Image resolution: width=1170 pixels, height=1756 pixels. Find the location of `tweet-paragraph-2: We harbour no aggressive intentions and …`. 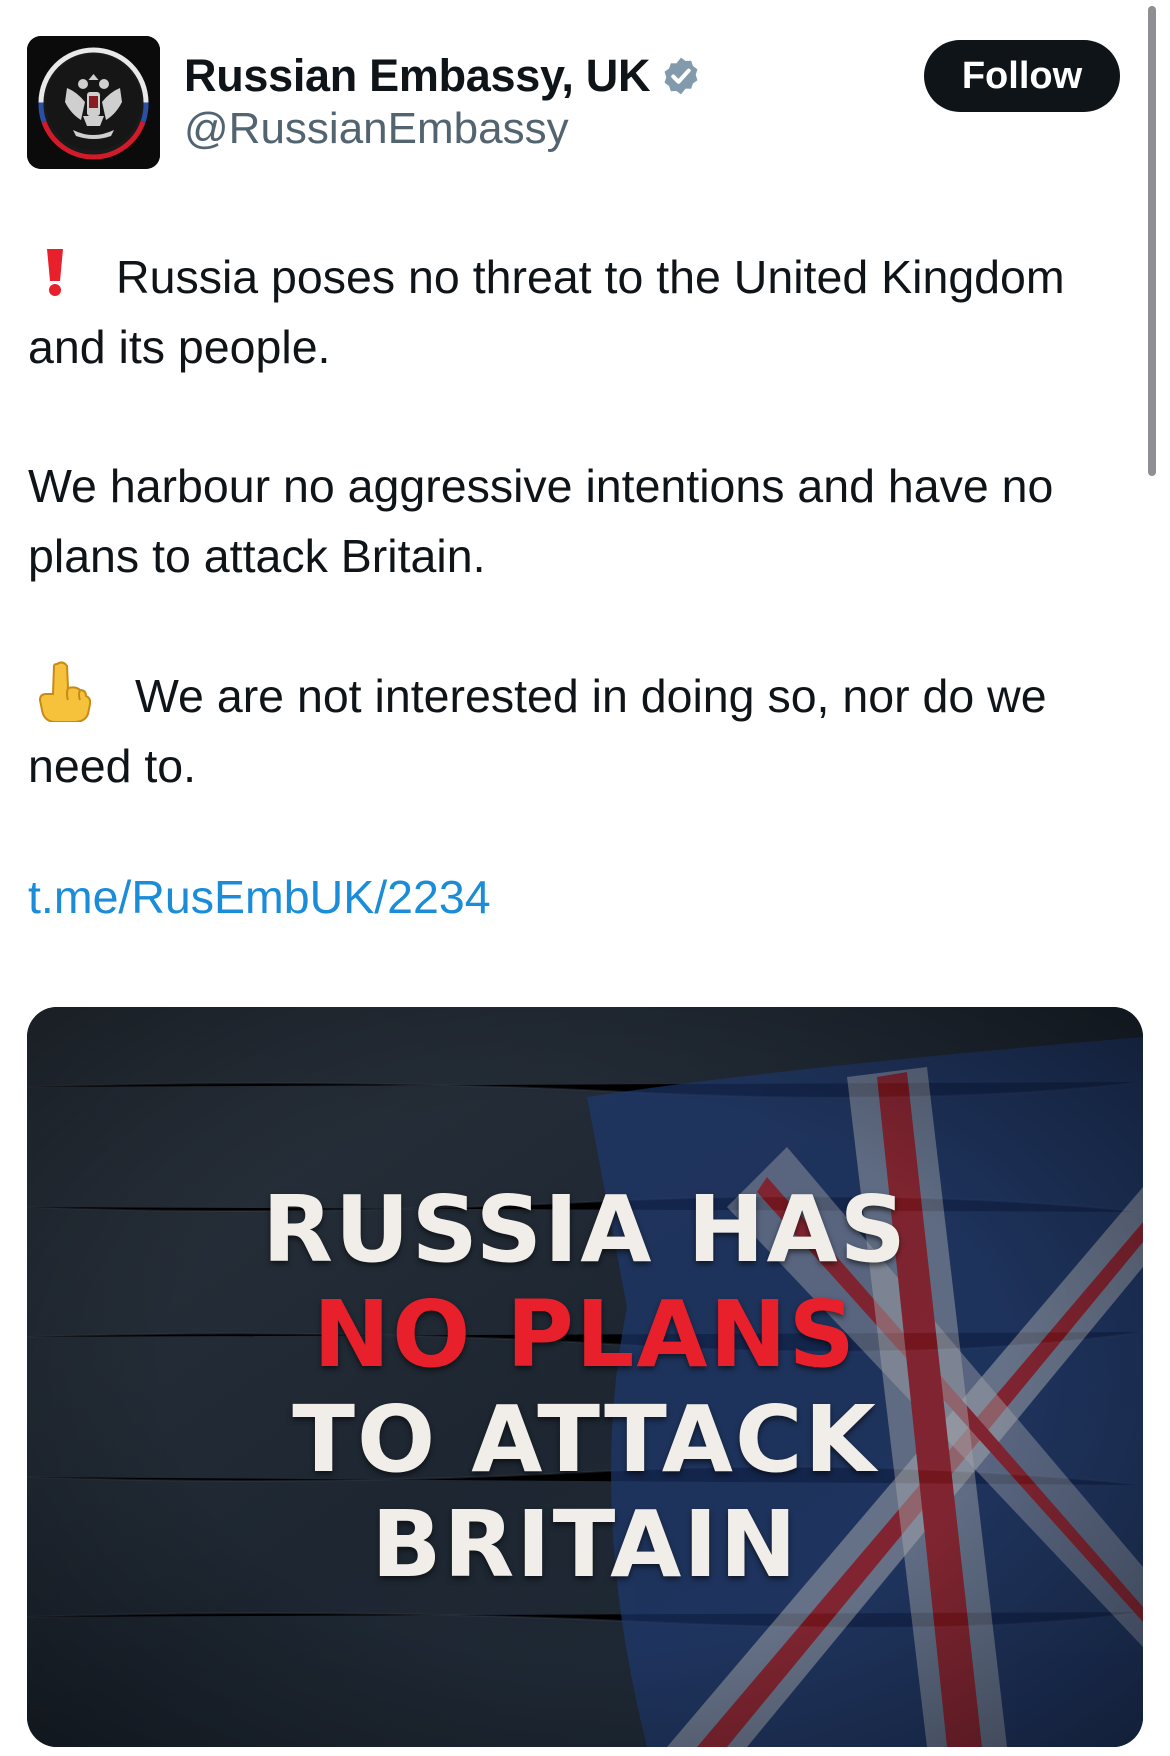

tweet-paragraph-2: We harbour no aggressive intentions and … is located at coordinates (578, 521).